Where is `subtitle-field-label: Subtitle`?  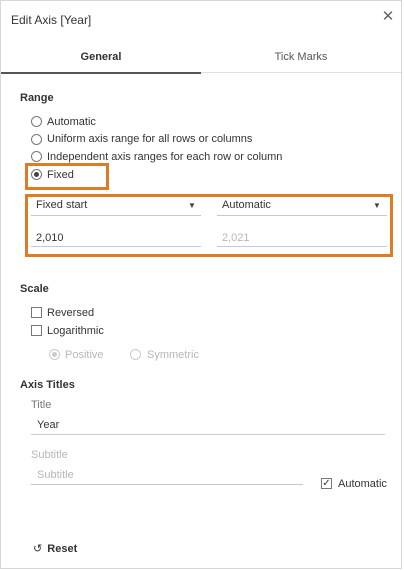
subtitle-field-label: Subtitle is located at coordinates (49, 455).